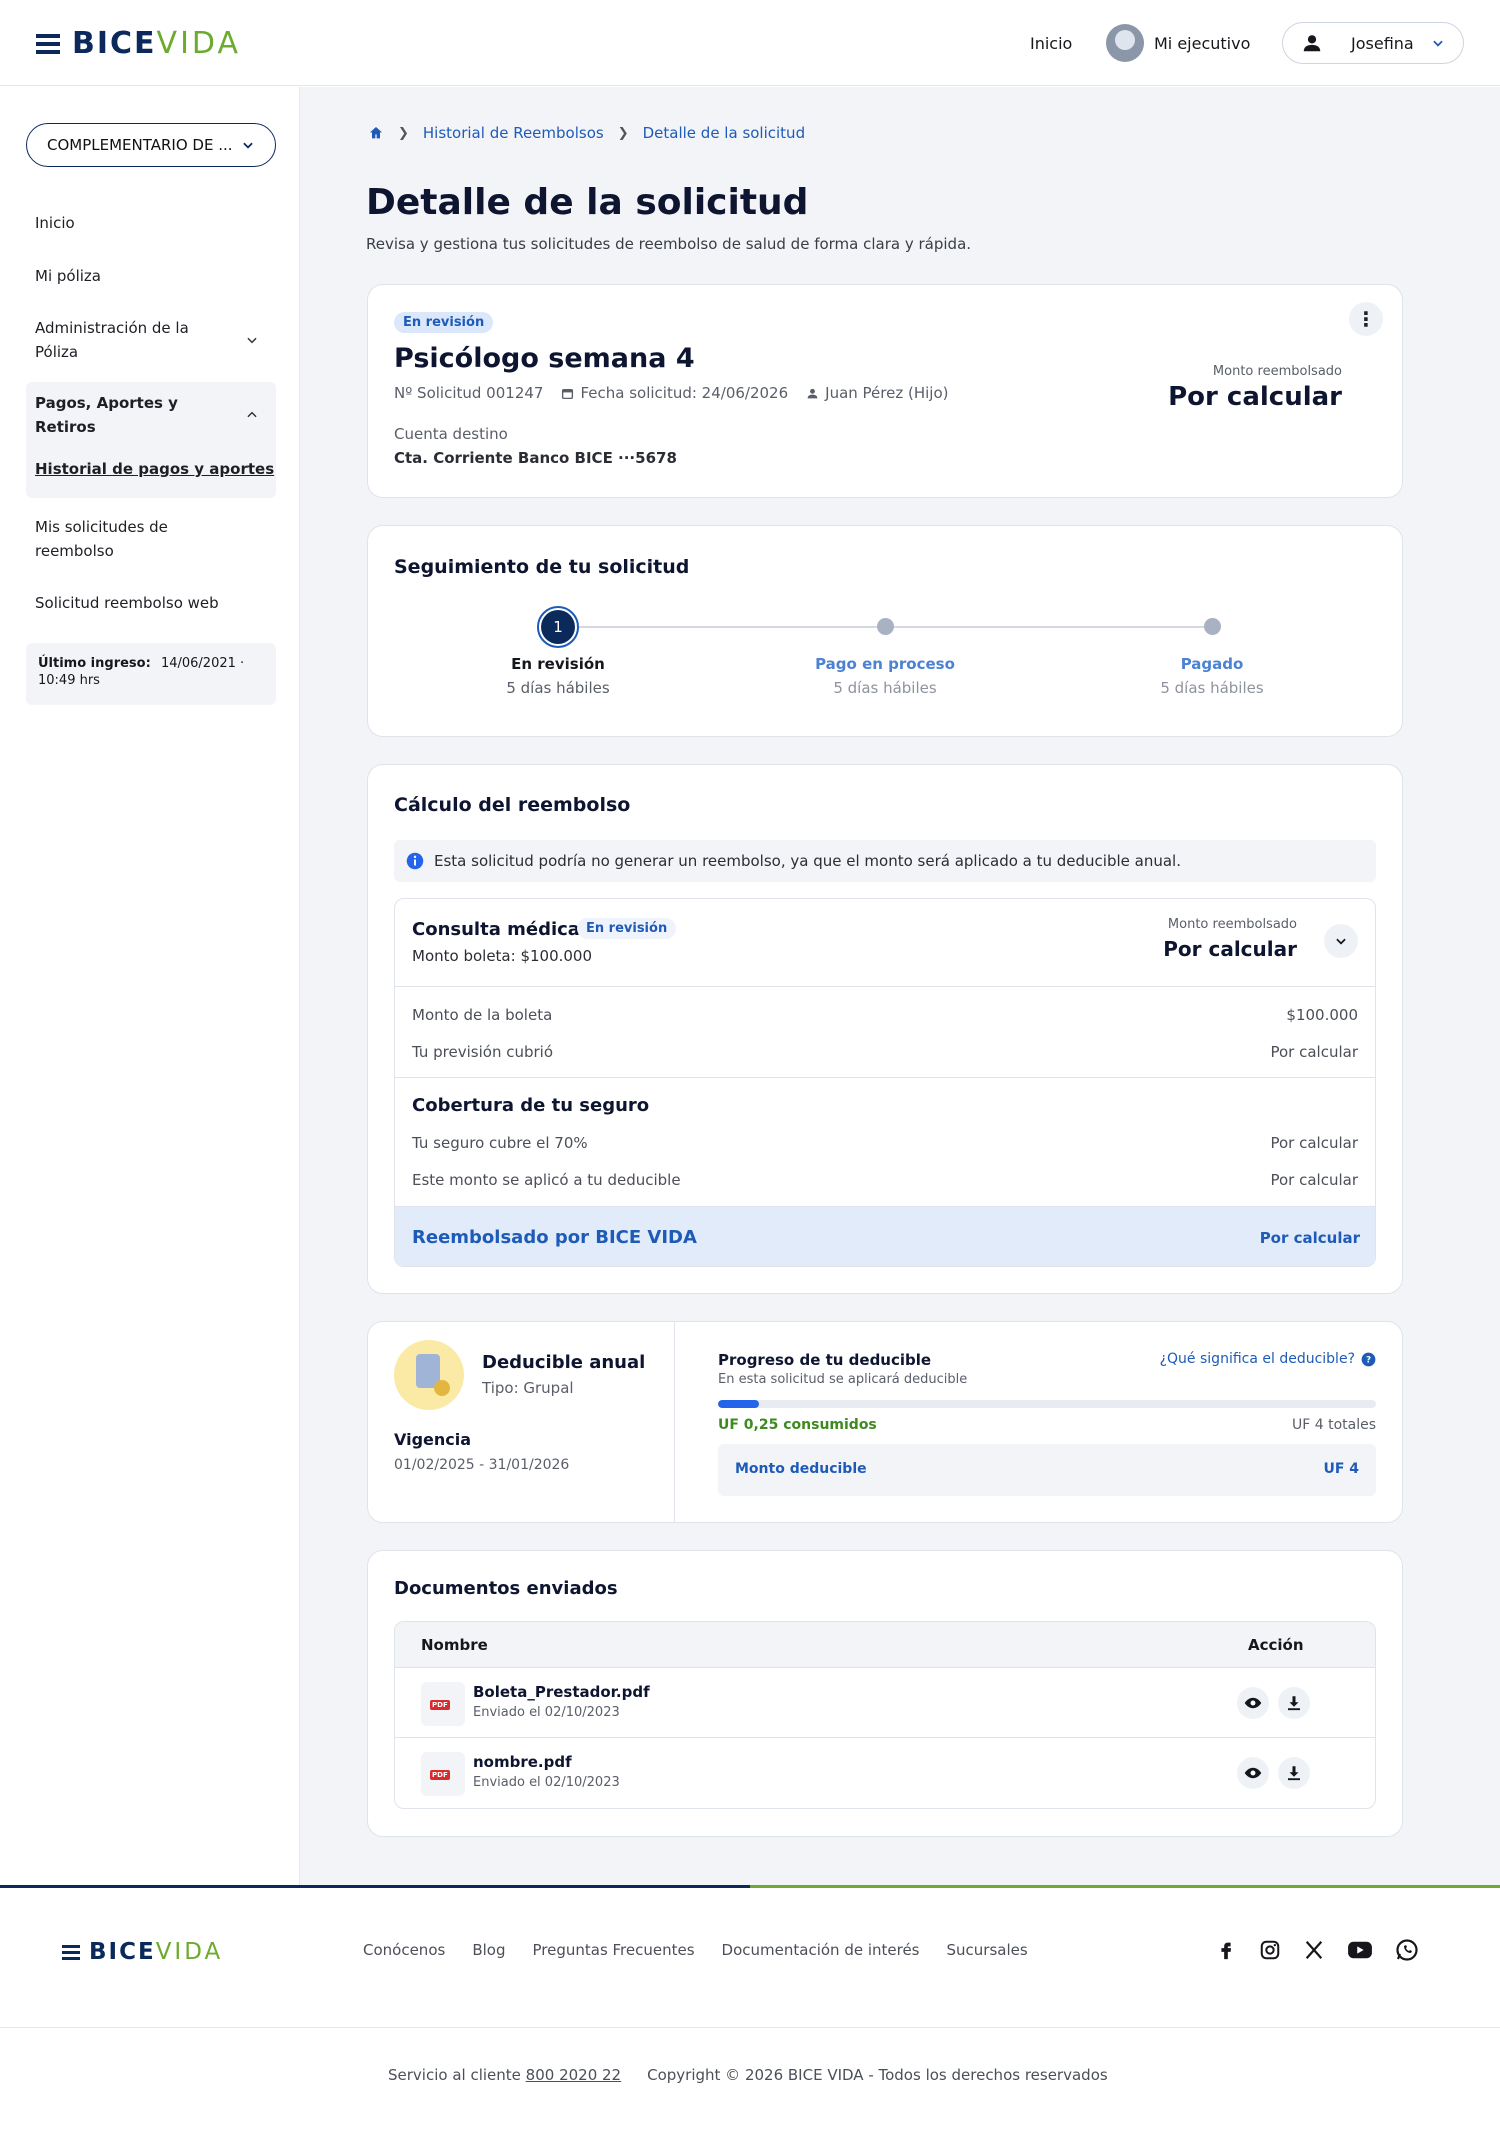 The width and height of the screenshot is (1500, 2141). I want to click on tracking-title: Seguimiento de tu solicitud, so click(542, 567).